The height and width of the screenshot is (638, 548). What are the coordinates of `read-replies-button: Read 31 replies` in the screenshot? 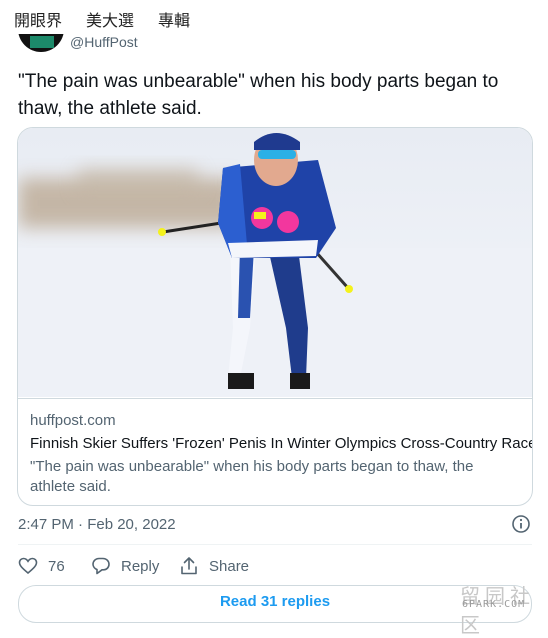 It's located at (275, 604).